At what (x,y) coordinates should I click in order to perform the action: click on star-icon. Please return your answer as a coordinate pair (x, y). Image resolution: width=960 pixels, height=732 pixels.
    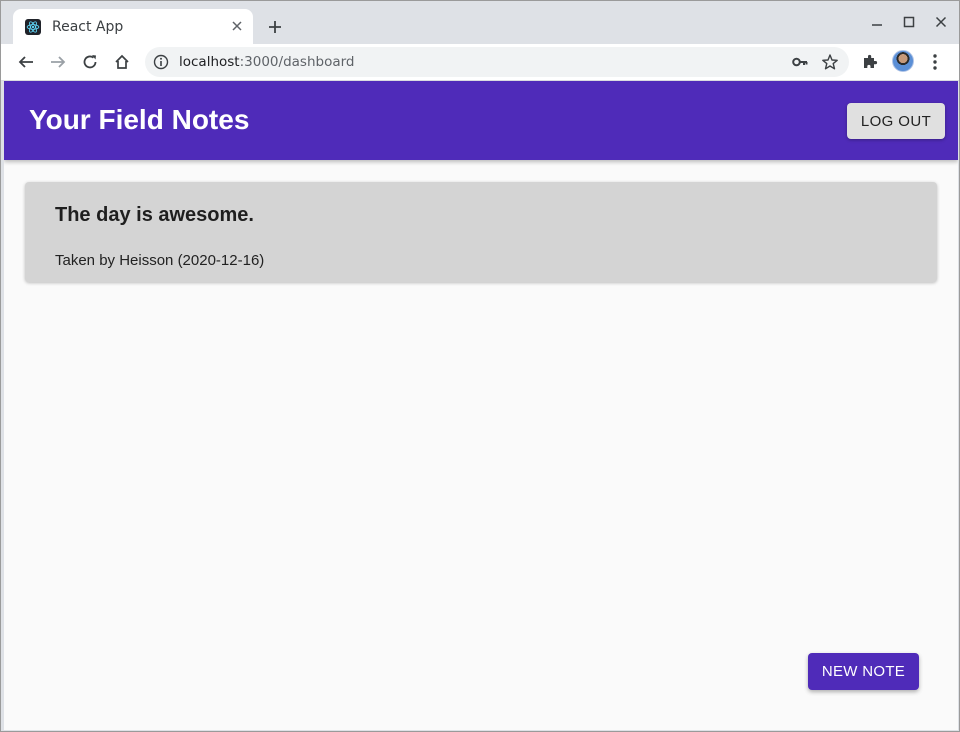
    Looking at the image, I should click on (830, 62).